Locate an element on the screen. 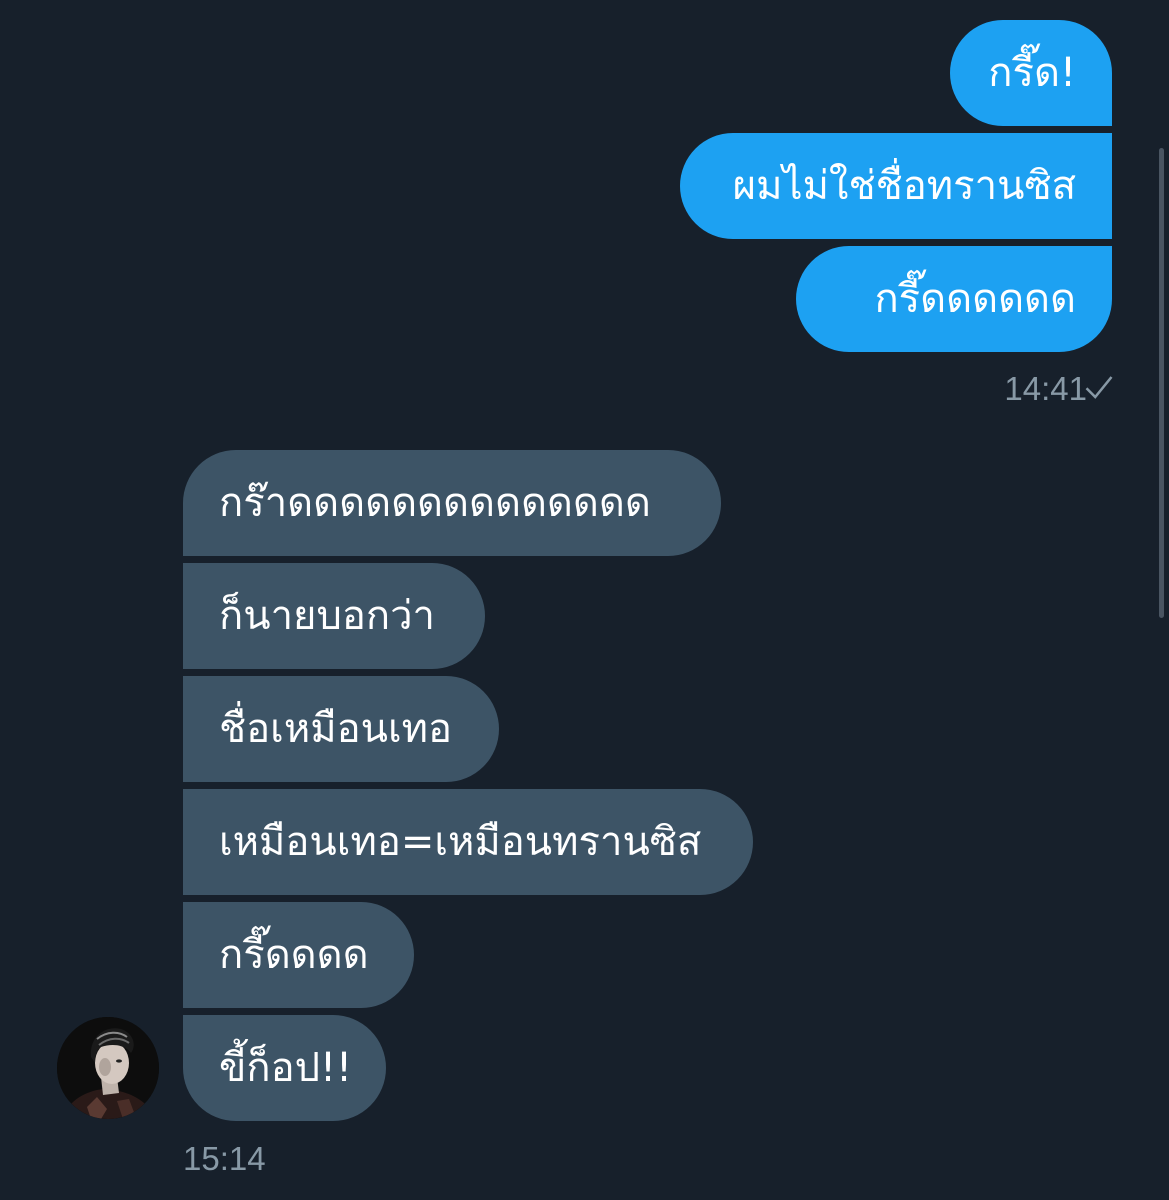 The image size is (1169, 1200). sent-message-bubble: กรี๊ด! is located at coordinates (1031, 73).